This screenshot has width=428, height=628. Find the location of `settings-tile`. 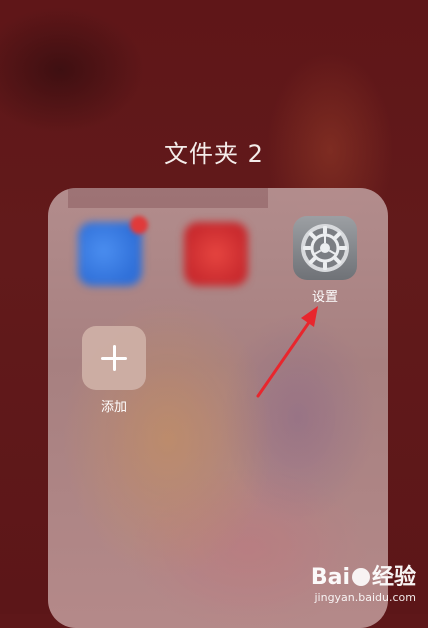

settings-tile is located at coordinates (325, 248).